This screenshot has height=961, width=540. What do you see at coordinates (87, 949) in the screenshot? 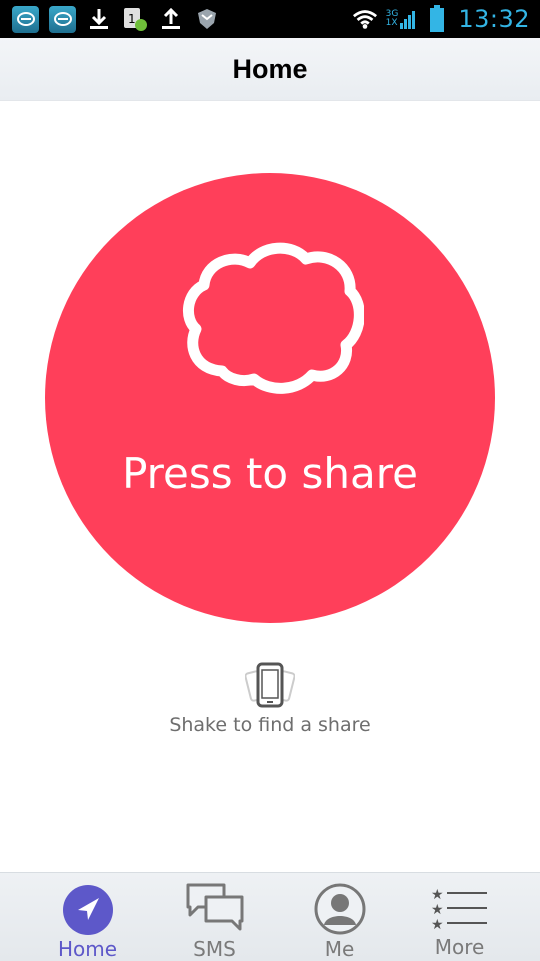
I see `tab-home-label: Home` at bounding box center [87, 949].